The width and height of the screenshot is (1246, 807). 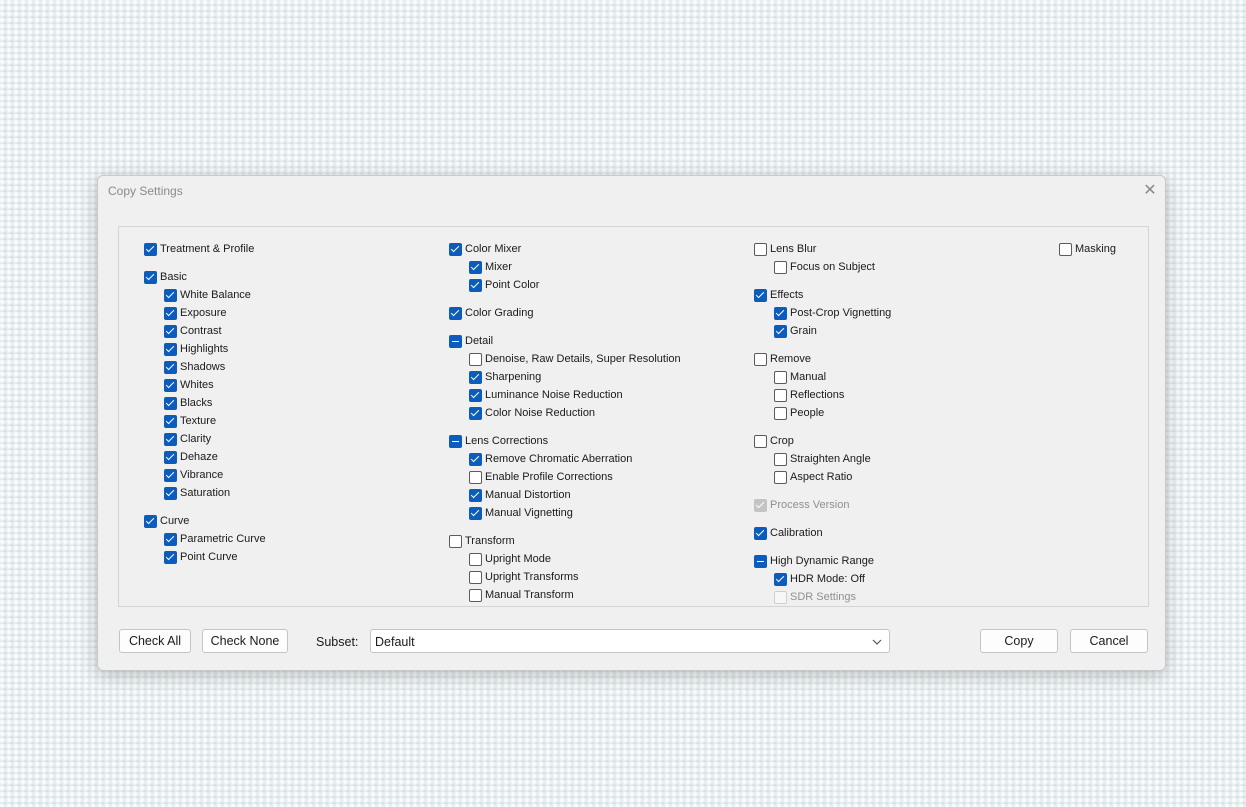 I want to click on setting-curve: Curve, so click(x=205, y=521).